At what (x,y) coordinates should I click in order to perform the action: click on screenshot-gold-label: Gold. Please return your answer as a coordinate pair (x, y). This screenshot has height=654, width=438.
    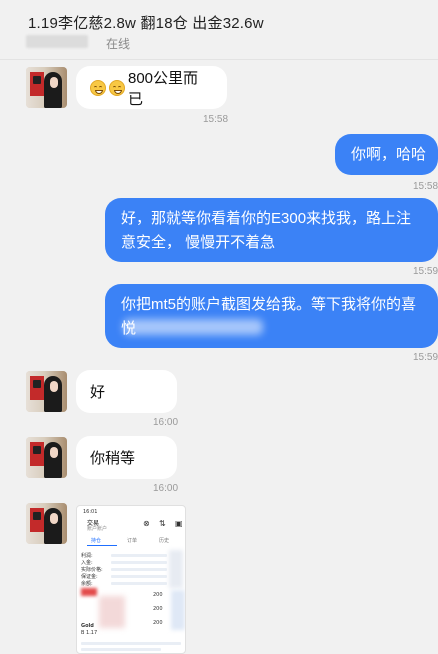
    Looking at the image, I should click on (87, 626).